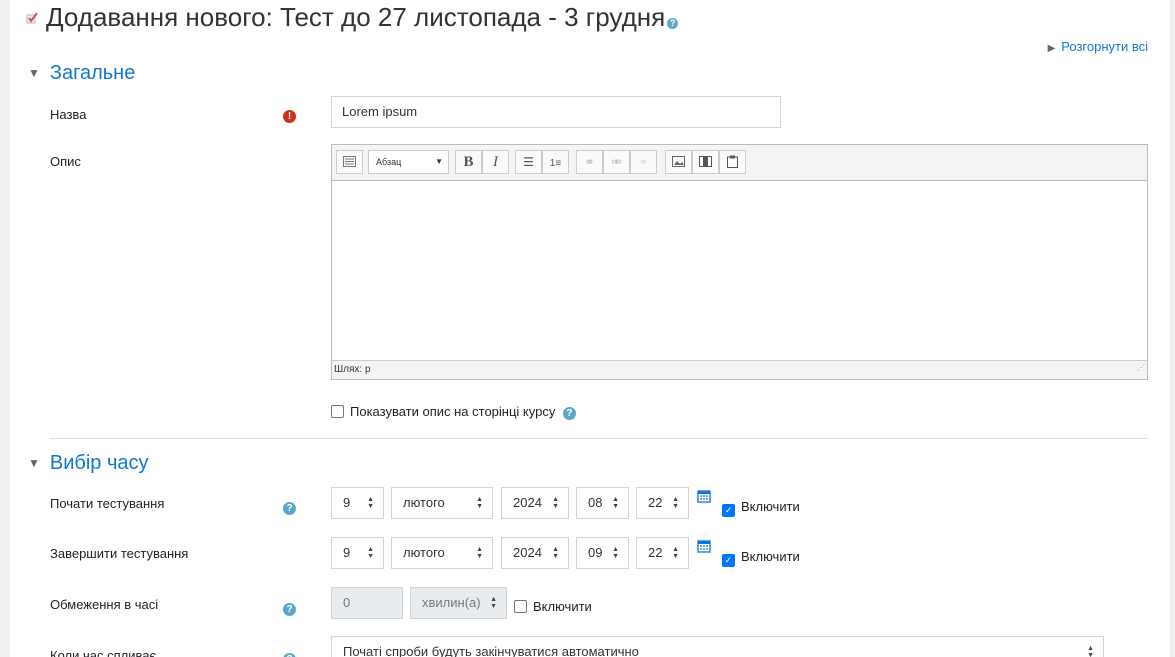 The height and width of the screenshot is (657, 1175). Describe the element at coordinates (357, 503) in the screenshot. I see `open-day-select: 9 ▲ ▼` at that location.